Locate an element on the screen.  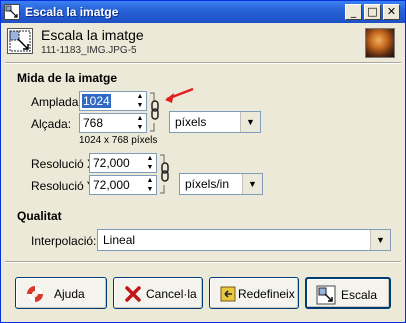
resolution-unit-value: píxels/in is located at coordinates (207, 184).